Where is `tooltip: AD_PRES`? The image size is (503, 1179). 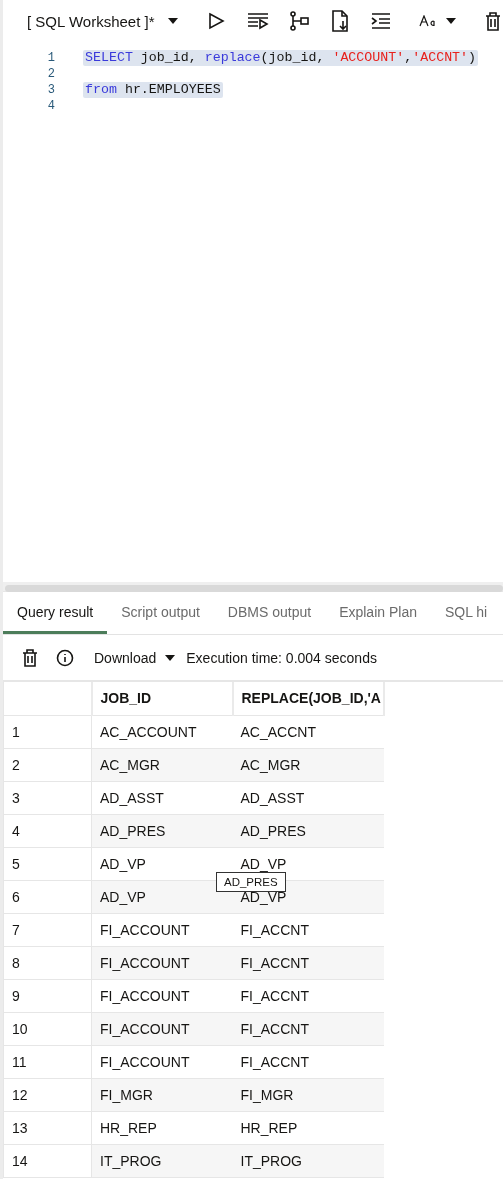 tooltip: AD_PRES is located at coordinates (251, 882).